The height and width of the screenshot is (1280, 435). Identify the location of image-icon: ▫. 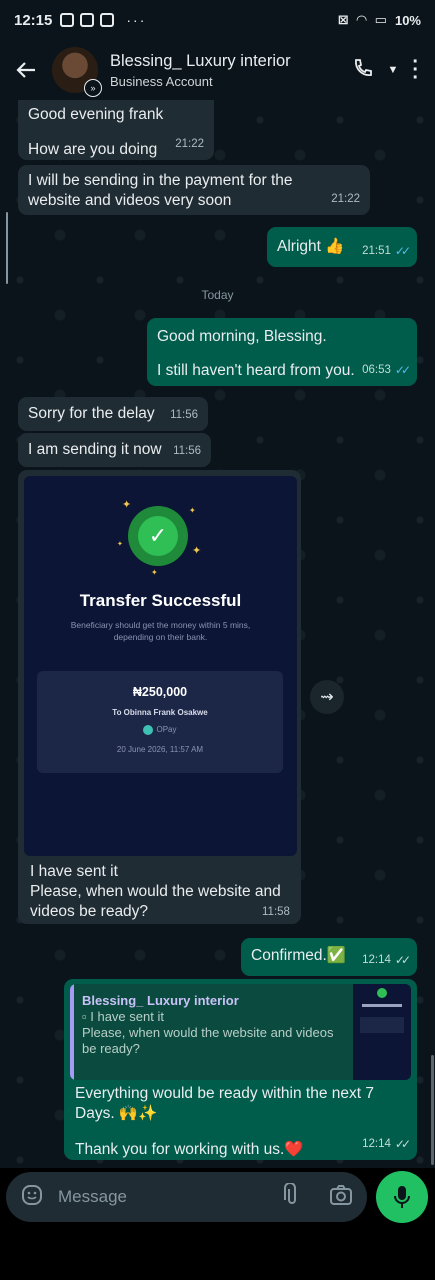
(86, 1016).